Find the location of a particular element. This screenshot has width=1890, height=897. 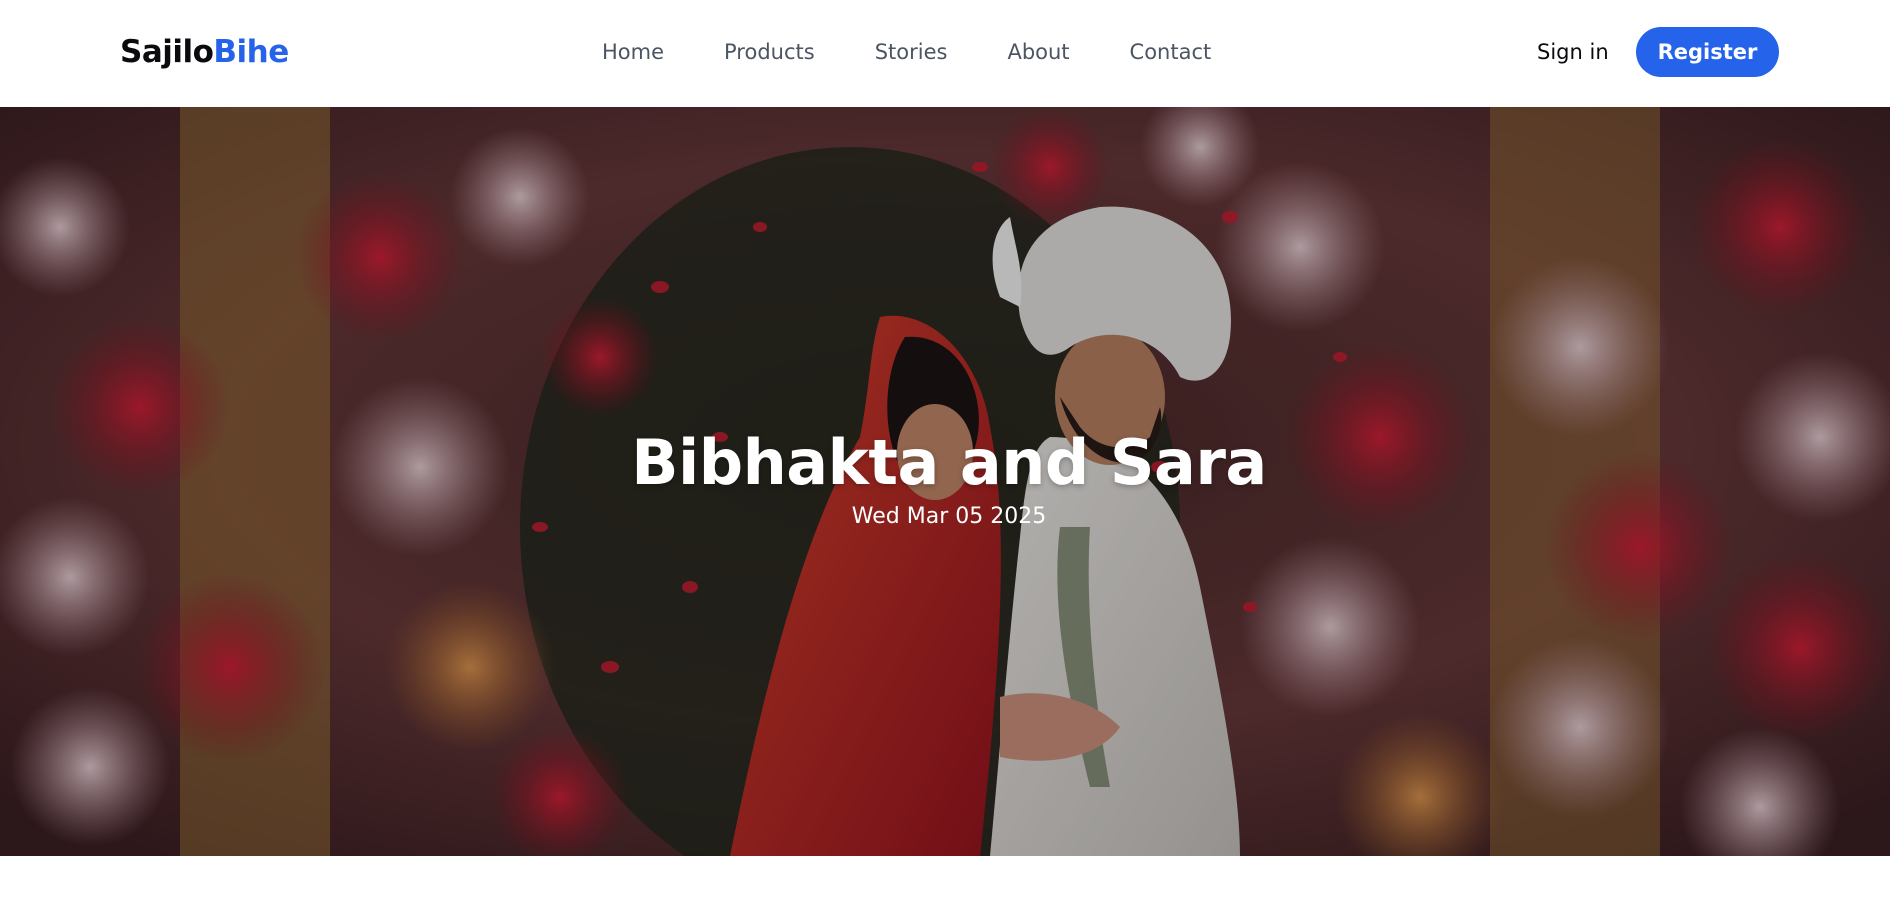

register-button: Register is located at coordinates (1707, 52).